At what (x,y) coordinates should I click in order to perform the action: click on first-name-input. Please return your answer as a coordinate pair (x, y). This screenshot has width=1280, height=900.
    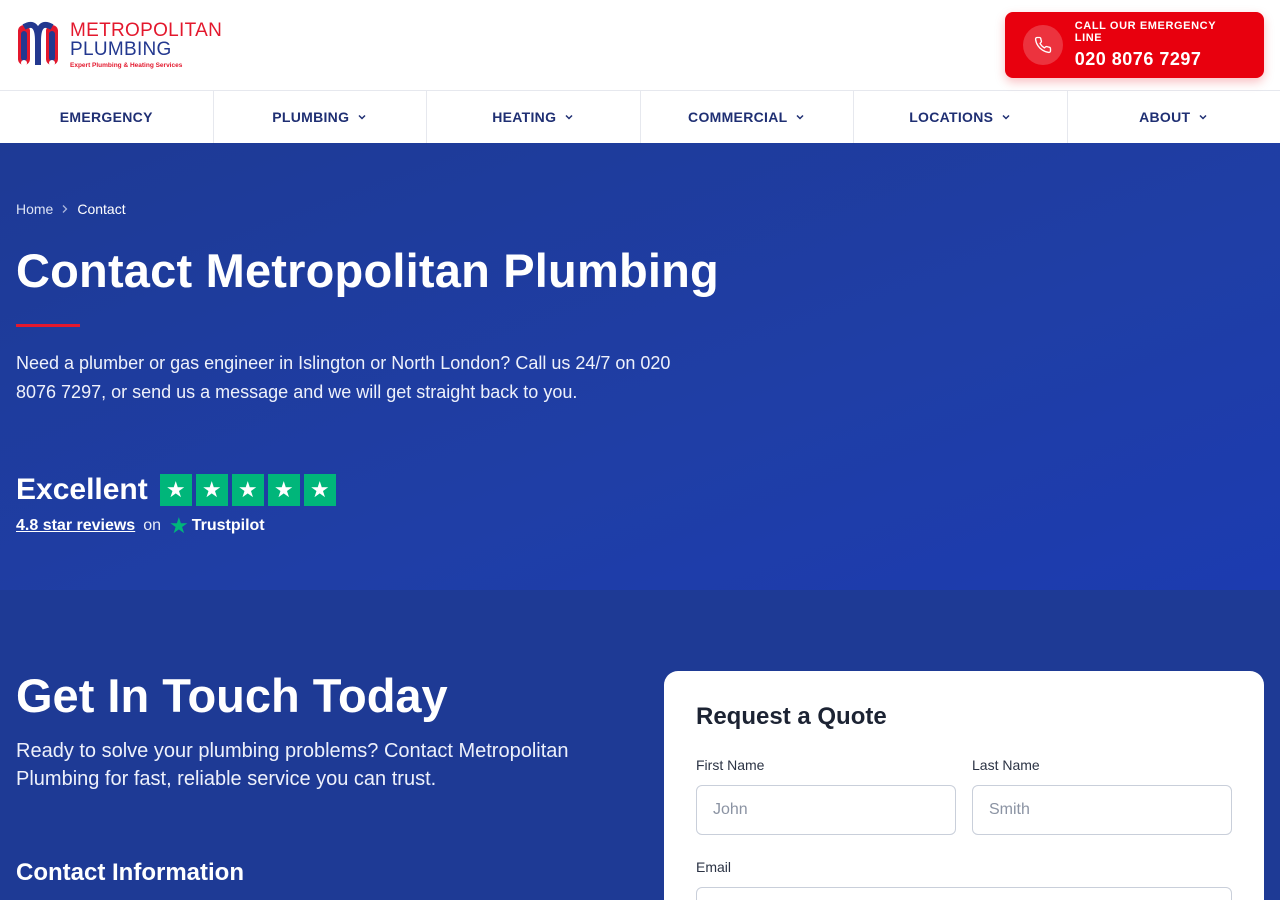
    Looking at the image, I should click on (826, 810).